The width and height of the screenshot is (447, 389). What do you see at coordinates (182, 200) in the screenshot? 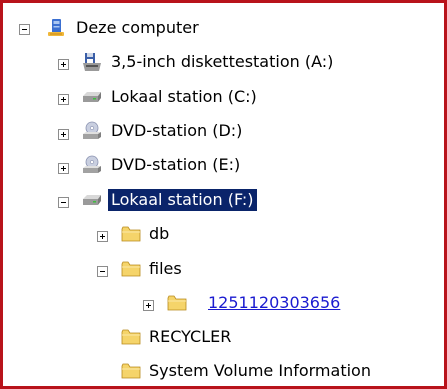
I see `tree-label-selected: Lokaal station (F:)` at bounding box center [182, 200].